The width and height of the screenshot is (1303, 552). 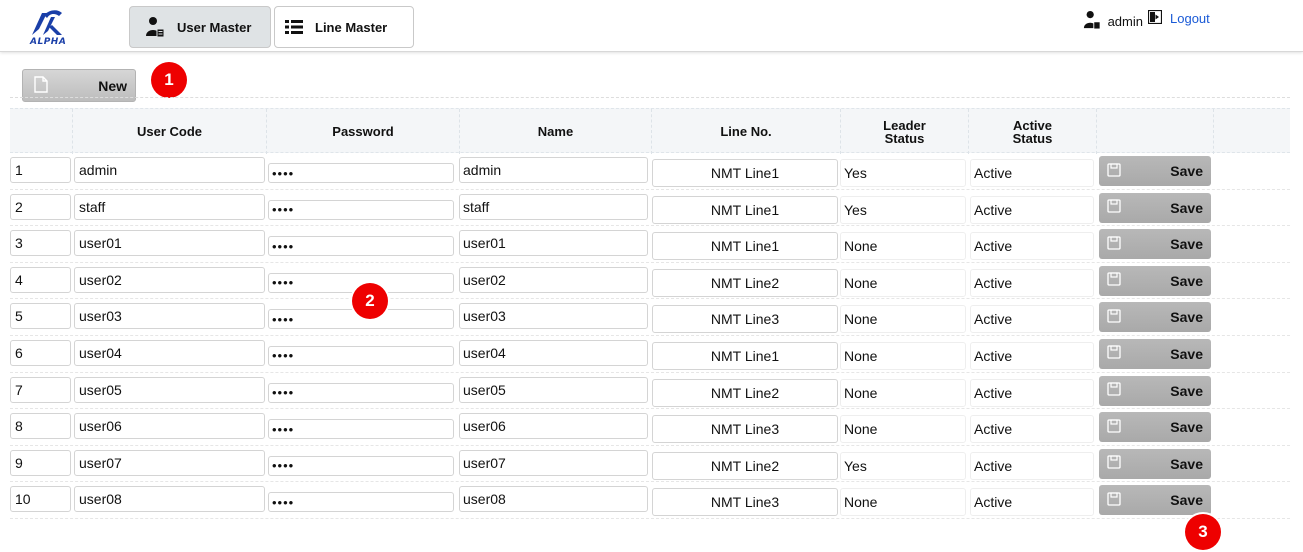 What do you see at coordinates (553, 243) in the screenshot?
I see `name-field: user01` at bounding box center [553, 243].